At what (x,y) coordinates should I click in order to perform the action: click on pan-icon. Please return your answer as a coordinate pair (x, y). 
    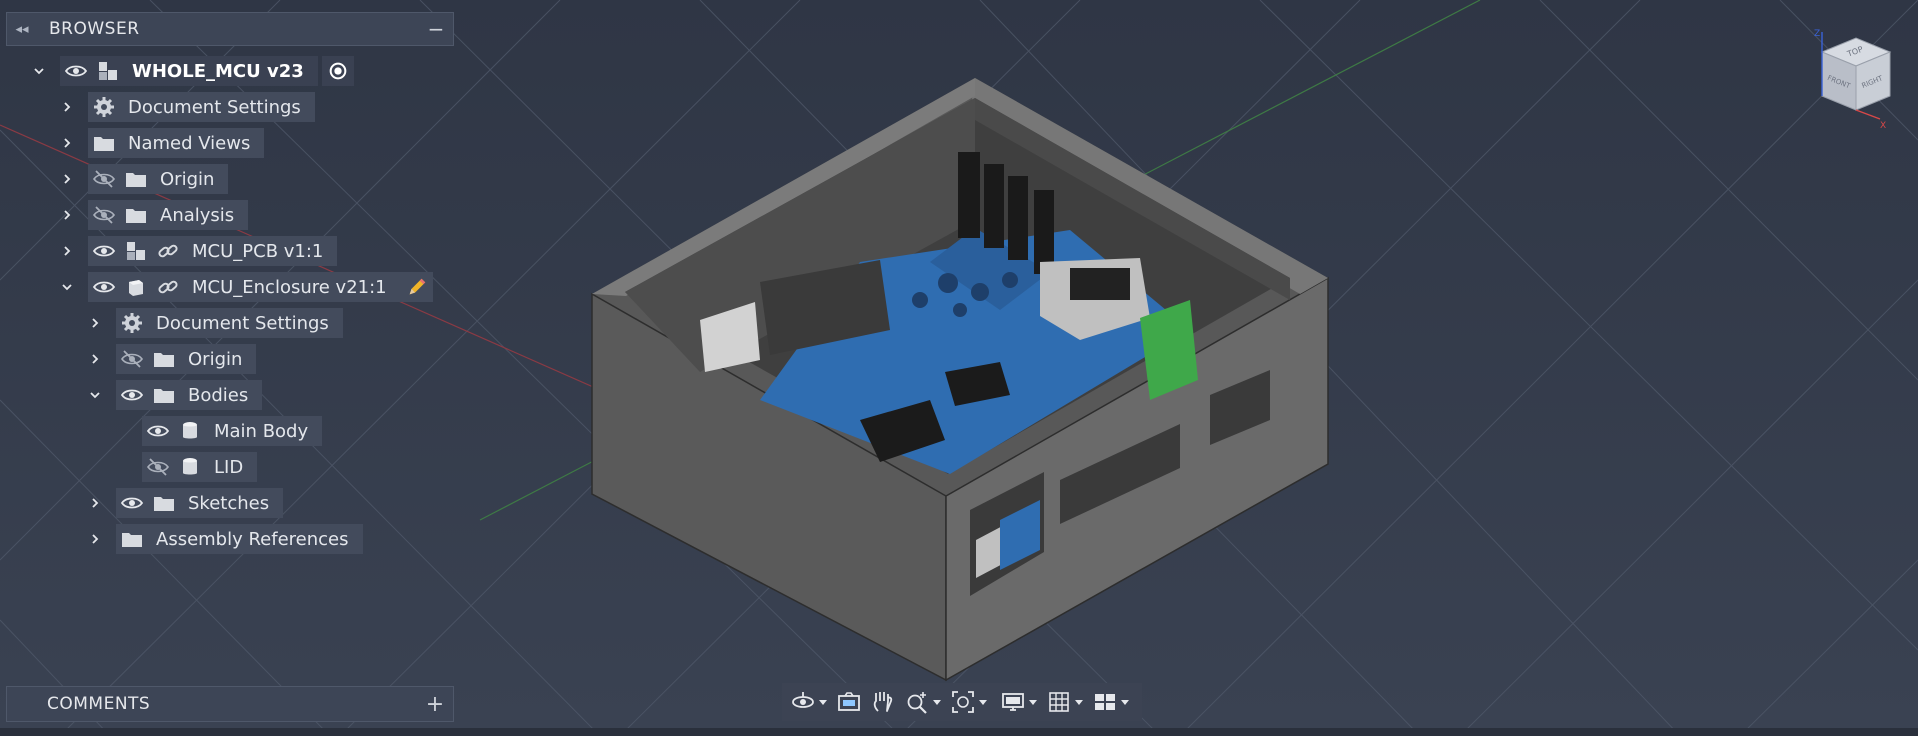
    Looking at the image, I should click on (883, 702).